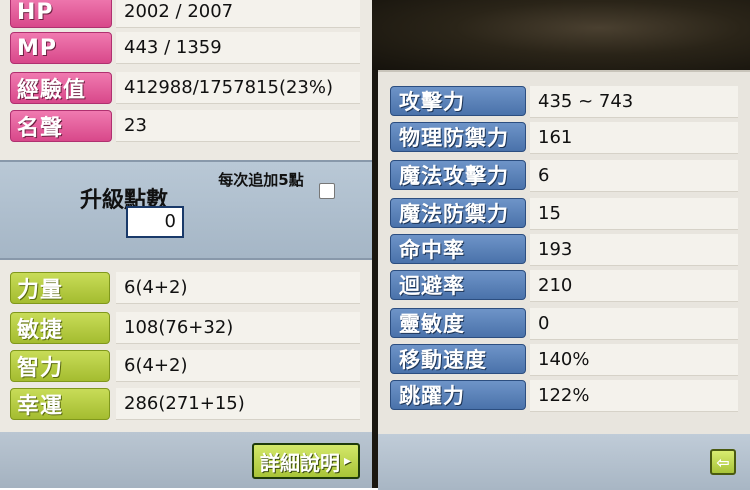  What do you see at coordinates (634, 360) in the screenshot?
I see `speed-value: 140%` at bounding box center [634, 360].